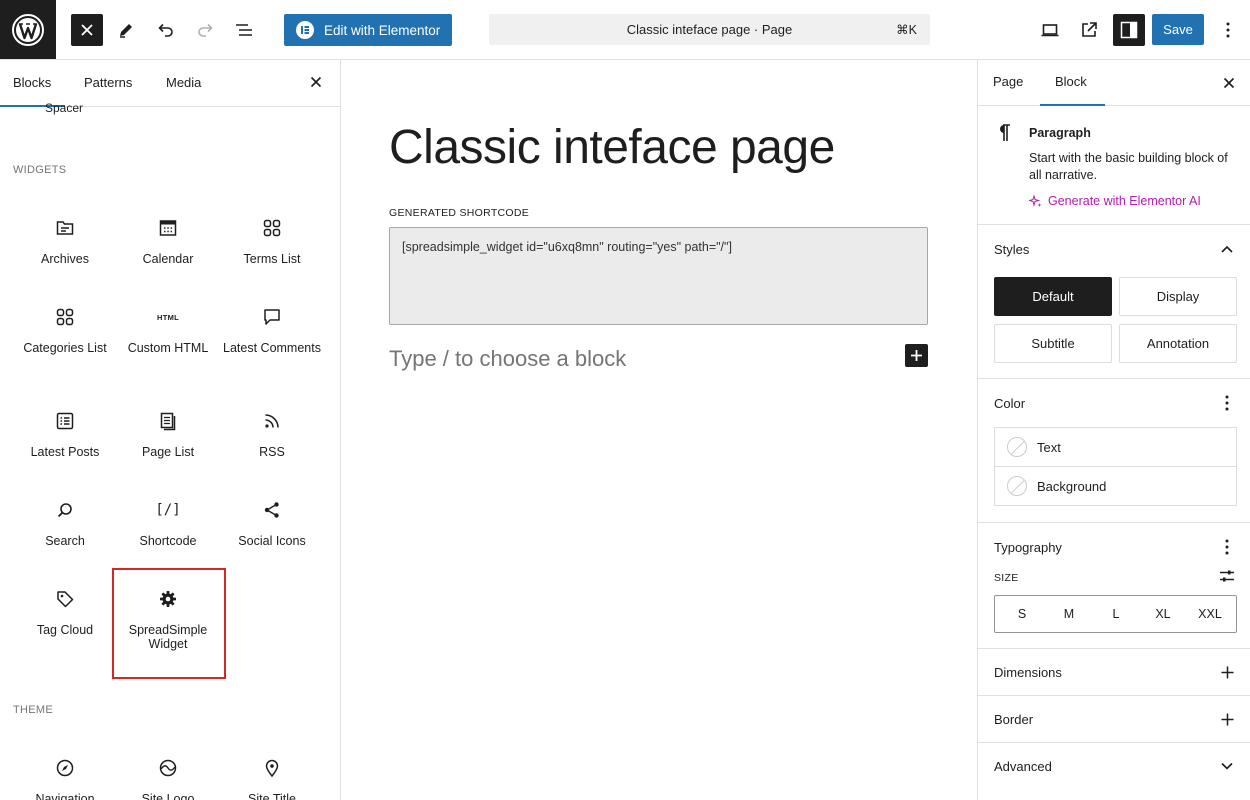 This screenshot has height=800, width=1250. I want to click on color-options-button, so click(1227, 403).